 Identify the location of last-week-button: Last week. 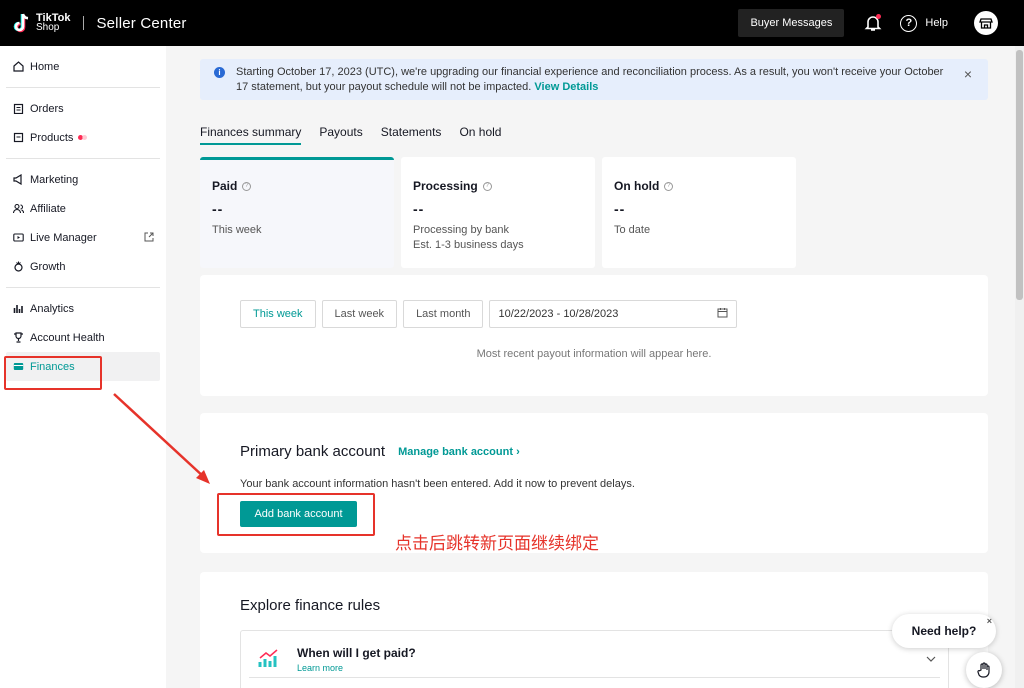
(359, 314).